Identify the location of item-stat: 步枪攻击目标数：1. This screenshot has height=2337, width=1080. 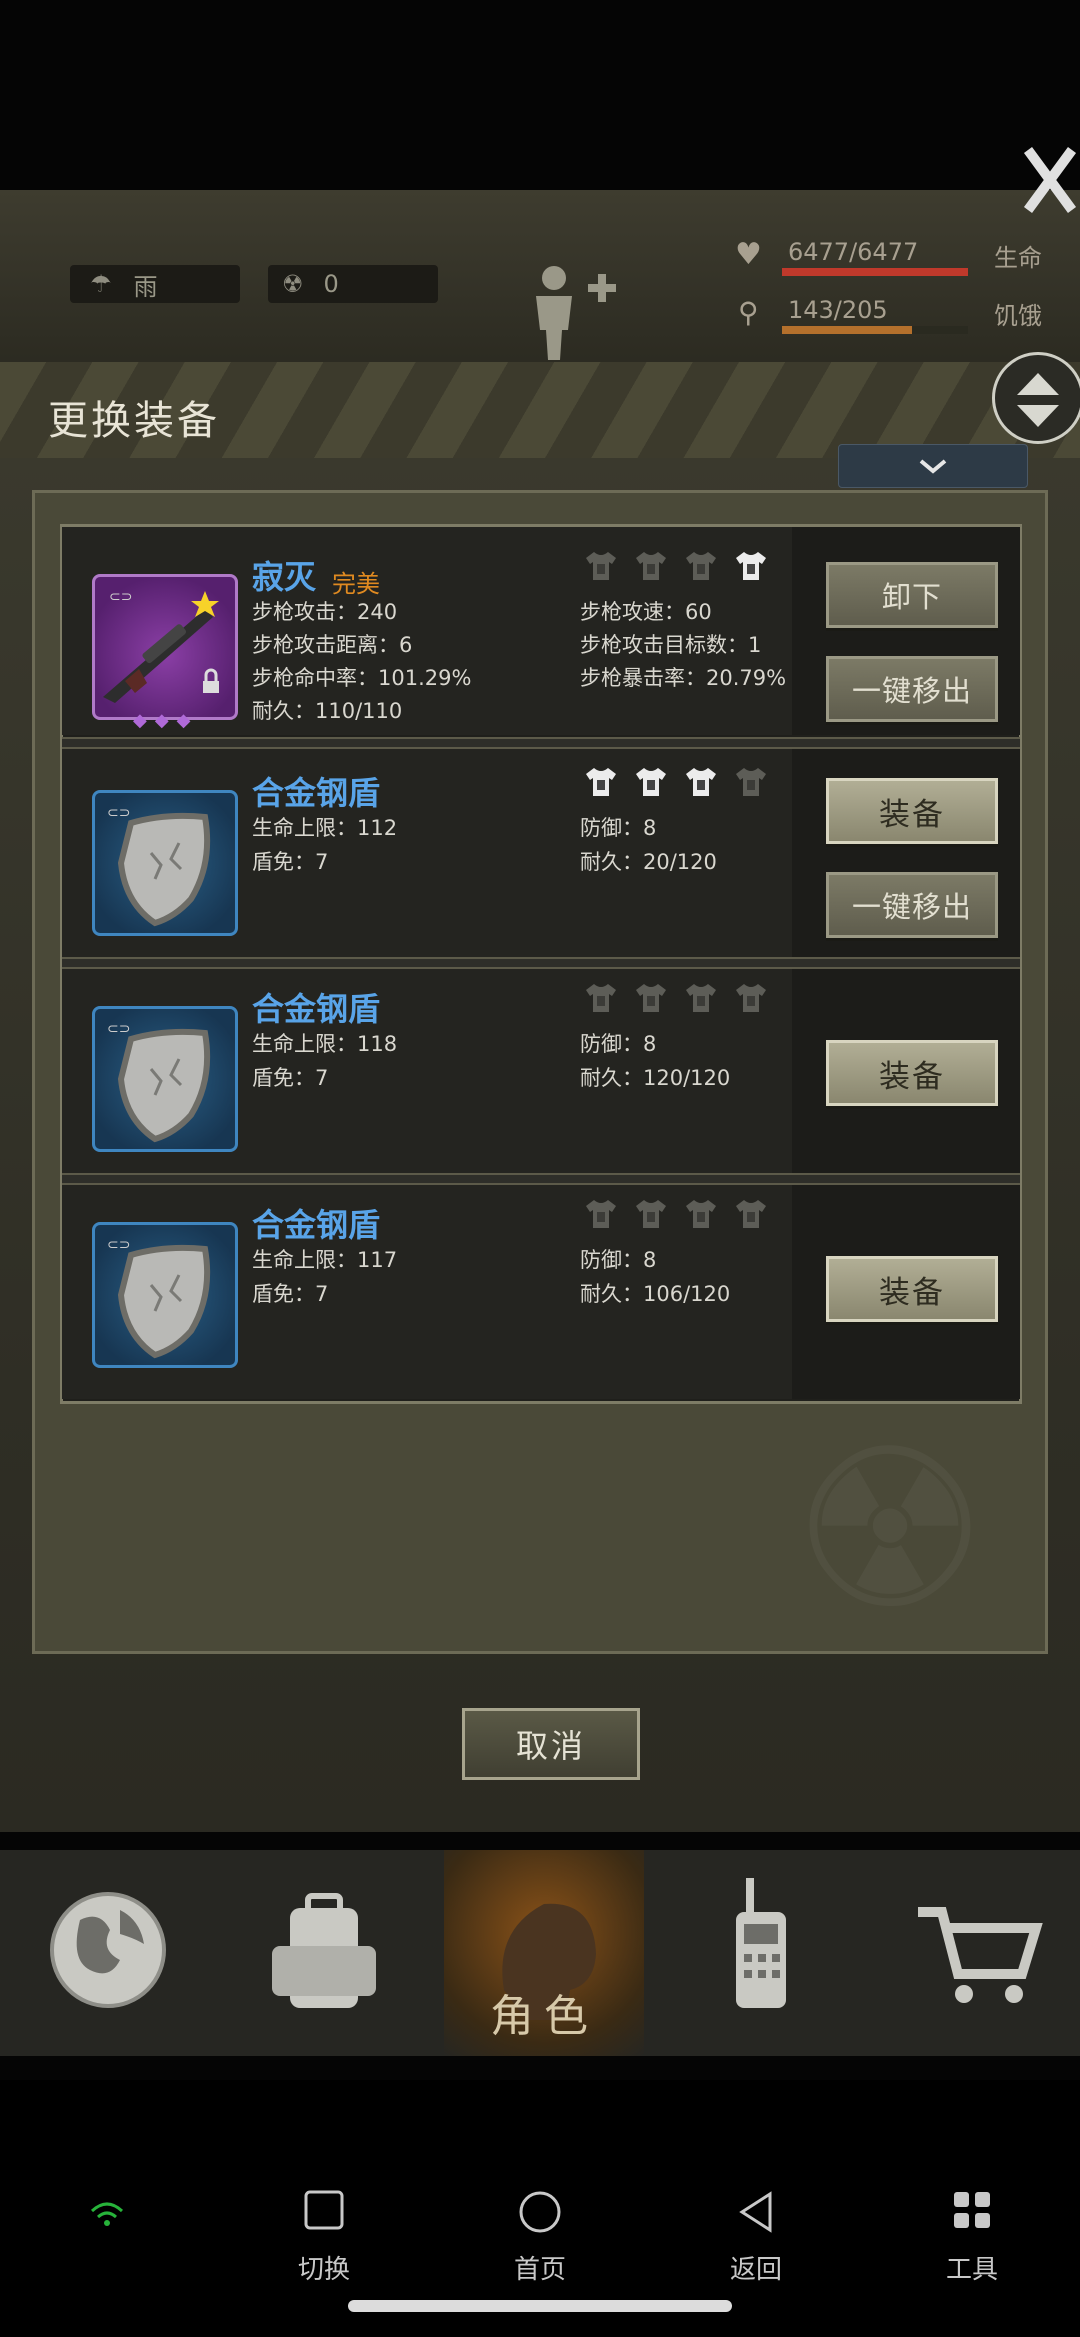
(671, 645).